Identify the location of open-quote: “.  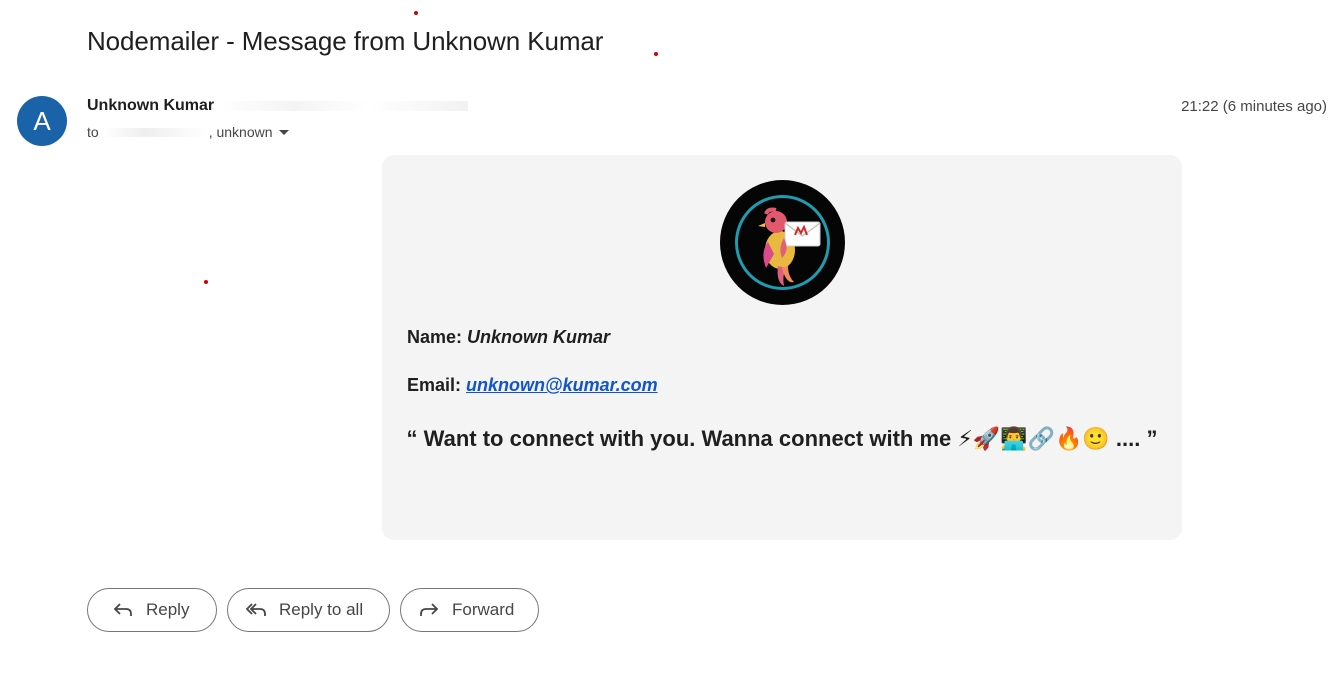
(412, 438).